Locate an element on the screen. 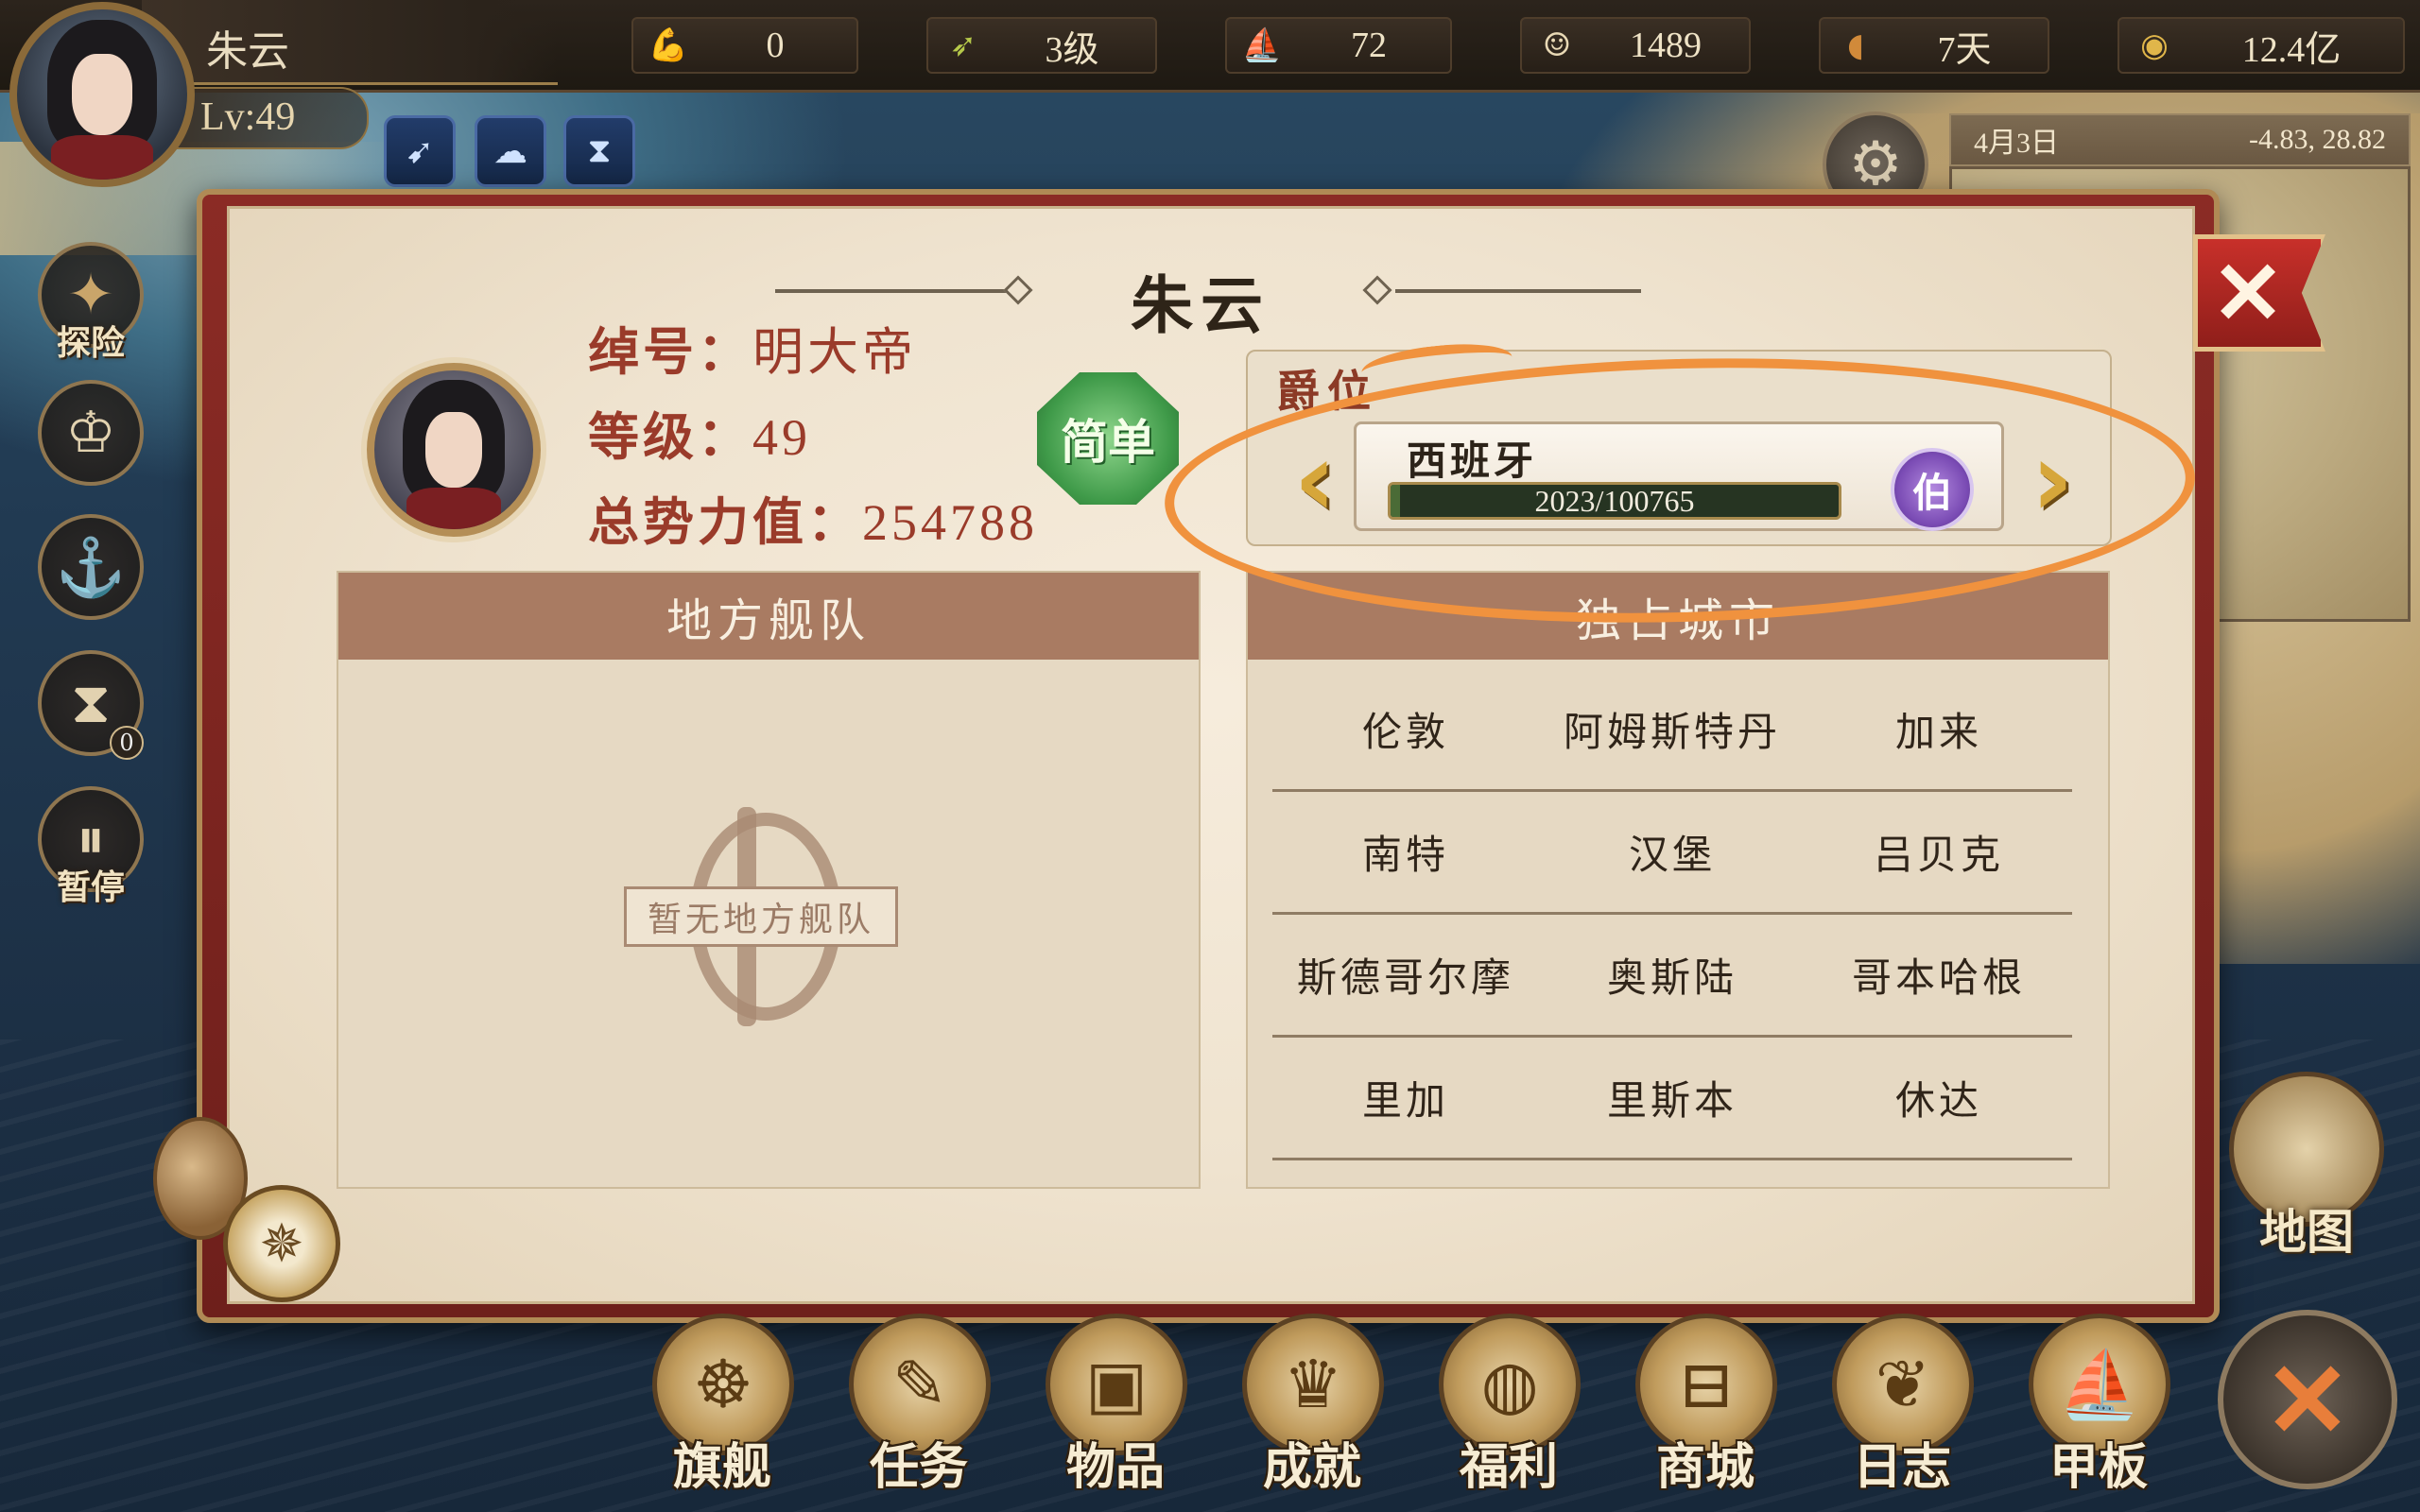 The image size is (2420, 1512). city-row: 里加 里斯本 休达 is located at coordinates (1672, 1099).